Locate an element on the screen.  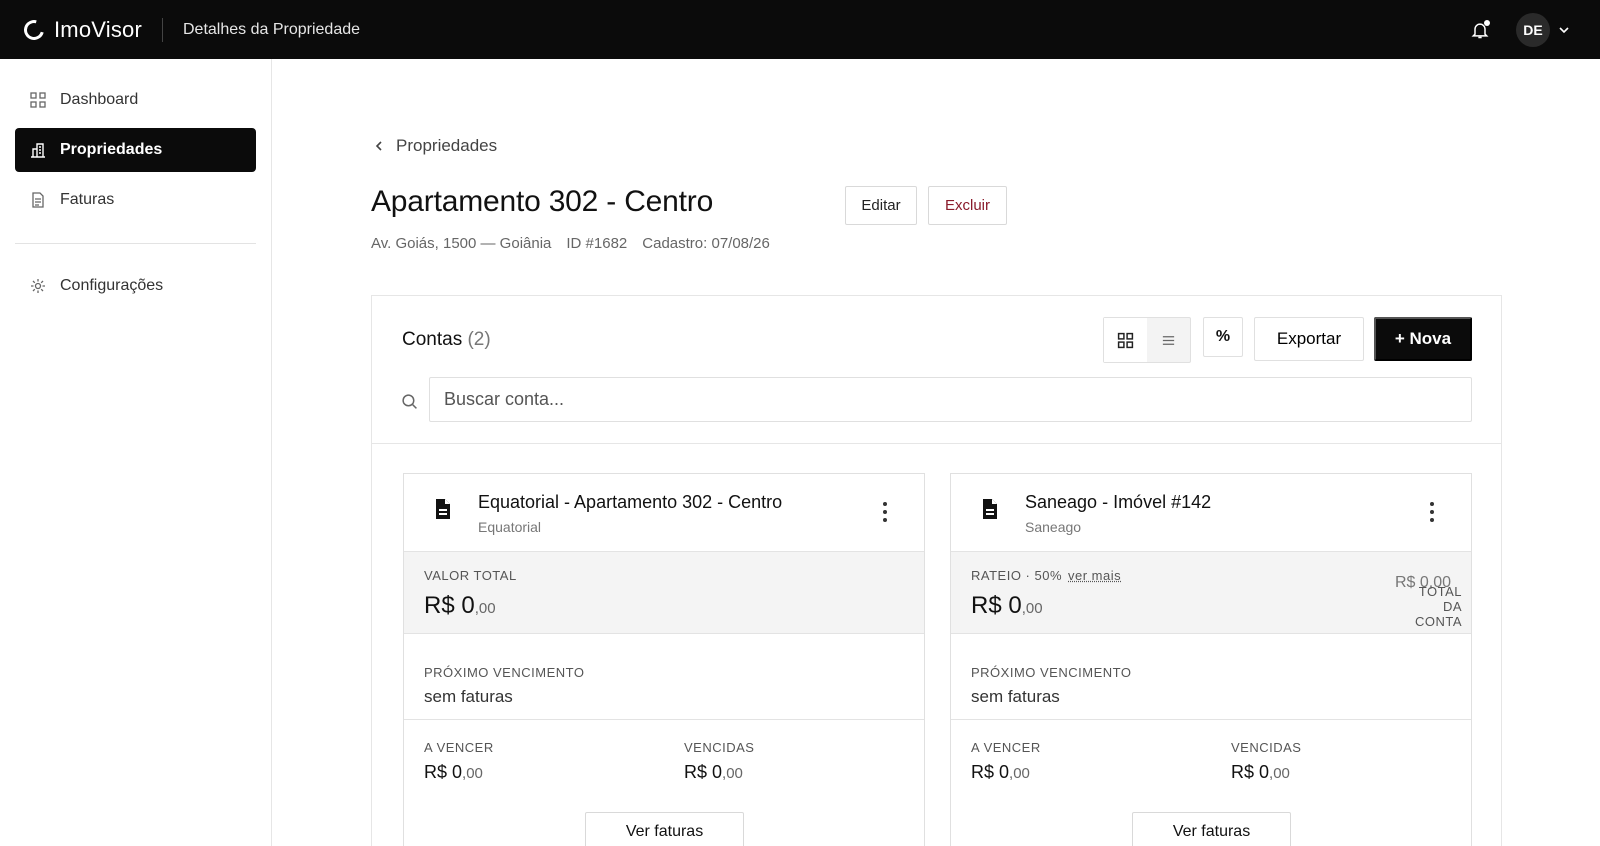
delete-button: Excluir is located at coordinates (967, 205).